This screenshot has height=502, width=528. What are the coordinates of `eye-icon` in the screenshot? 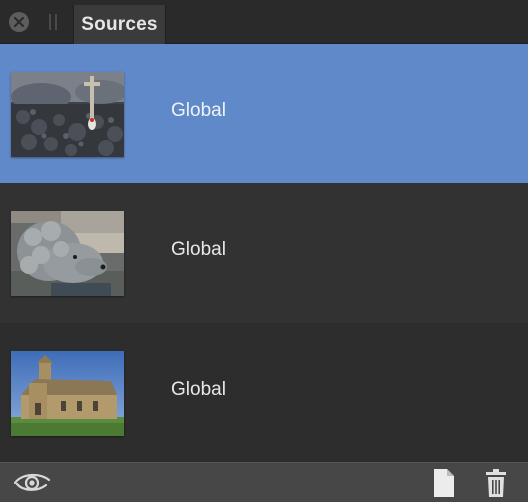 It's located at (32, 482).